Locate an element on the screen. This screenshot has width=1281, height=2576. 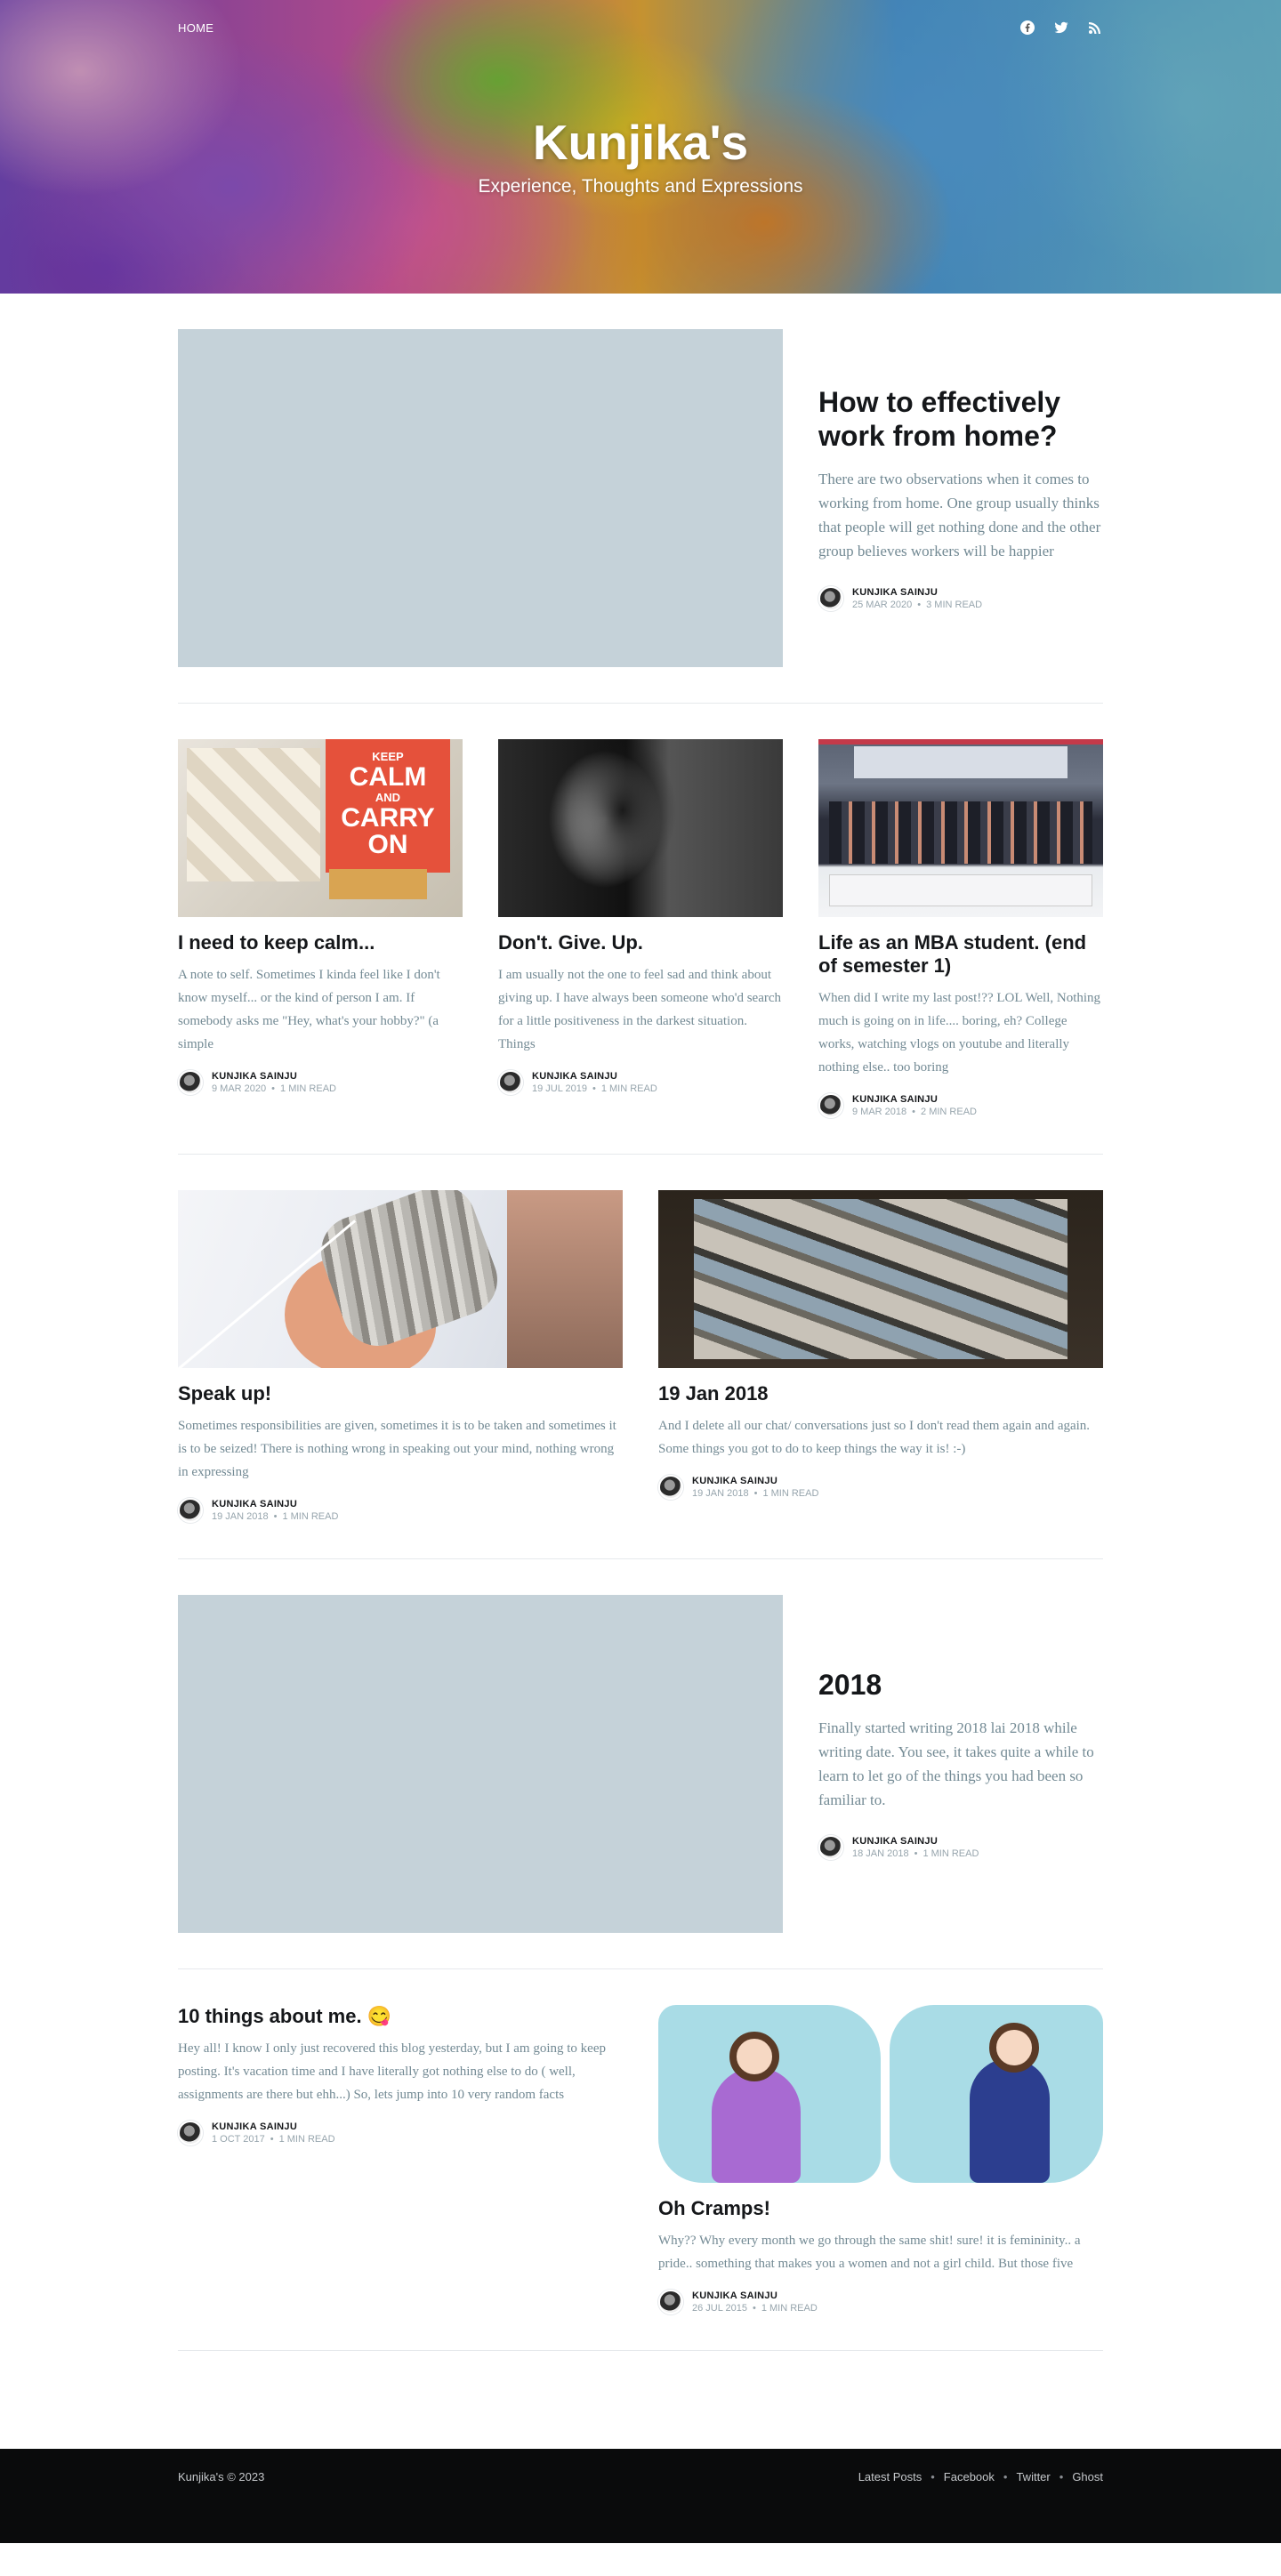
post-date: 26 JUL 2015 is located at coordinates (719, 2308).